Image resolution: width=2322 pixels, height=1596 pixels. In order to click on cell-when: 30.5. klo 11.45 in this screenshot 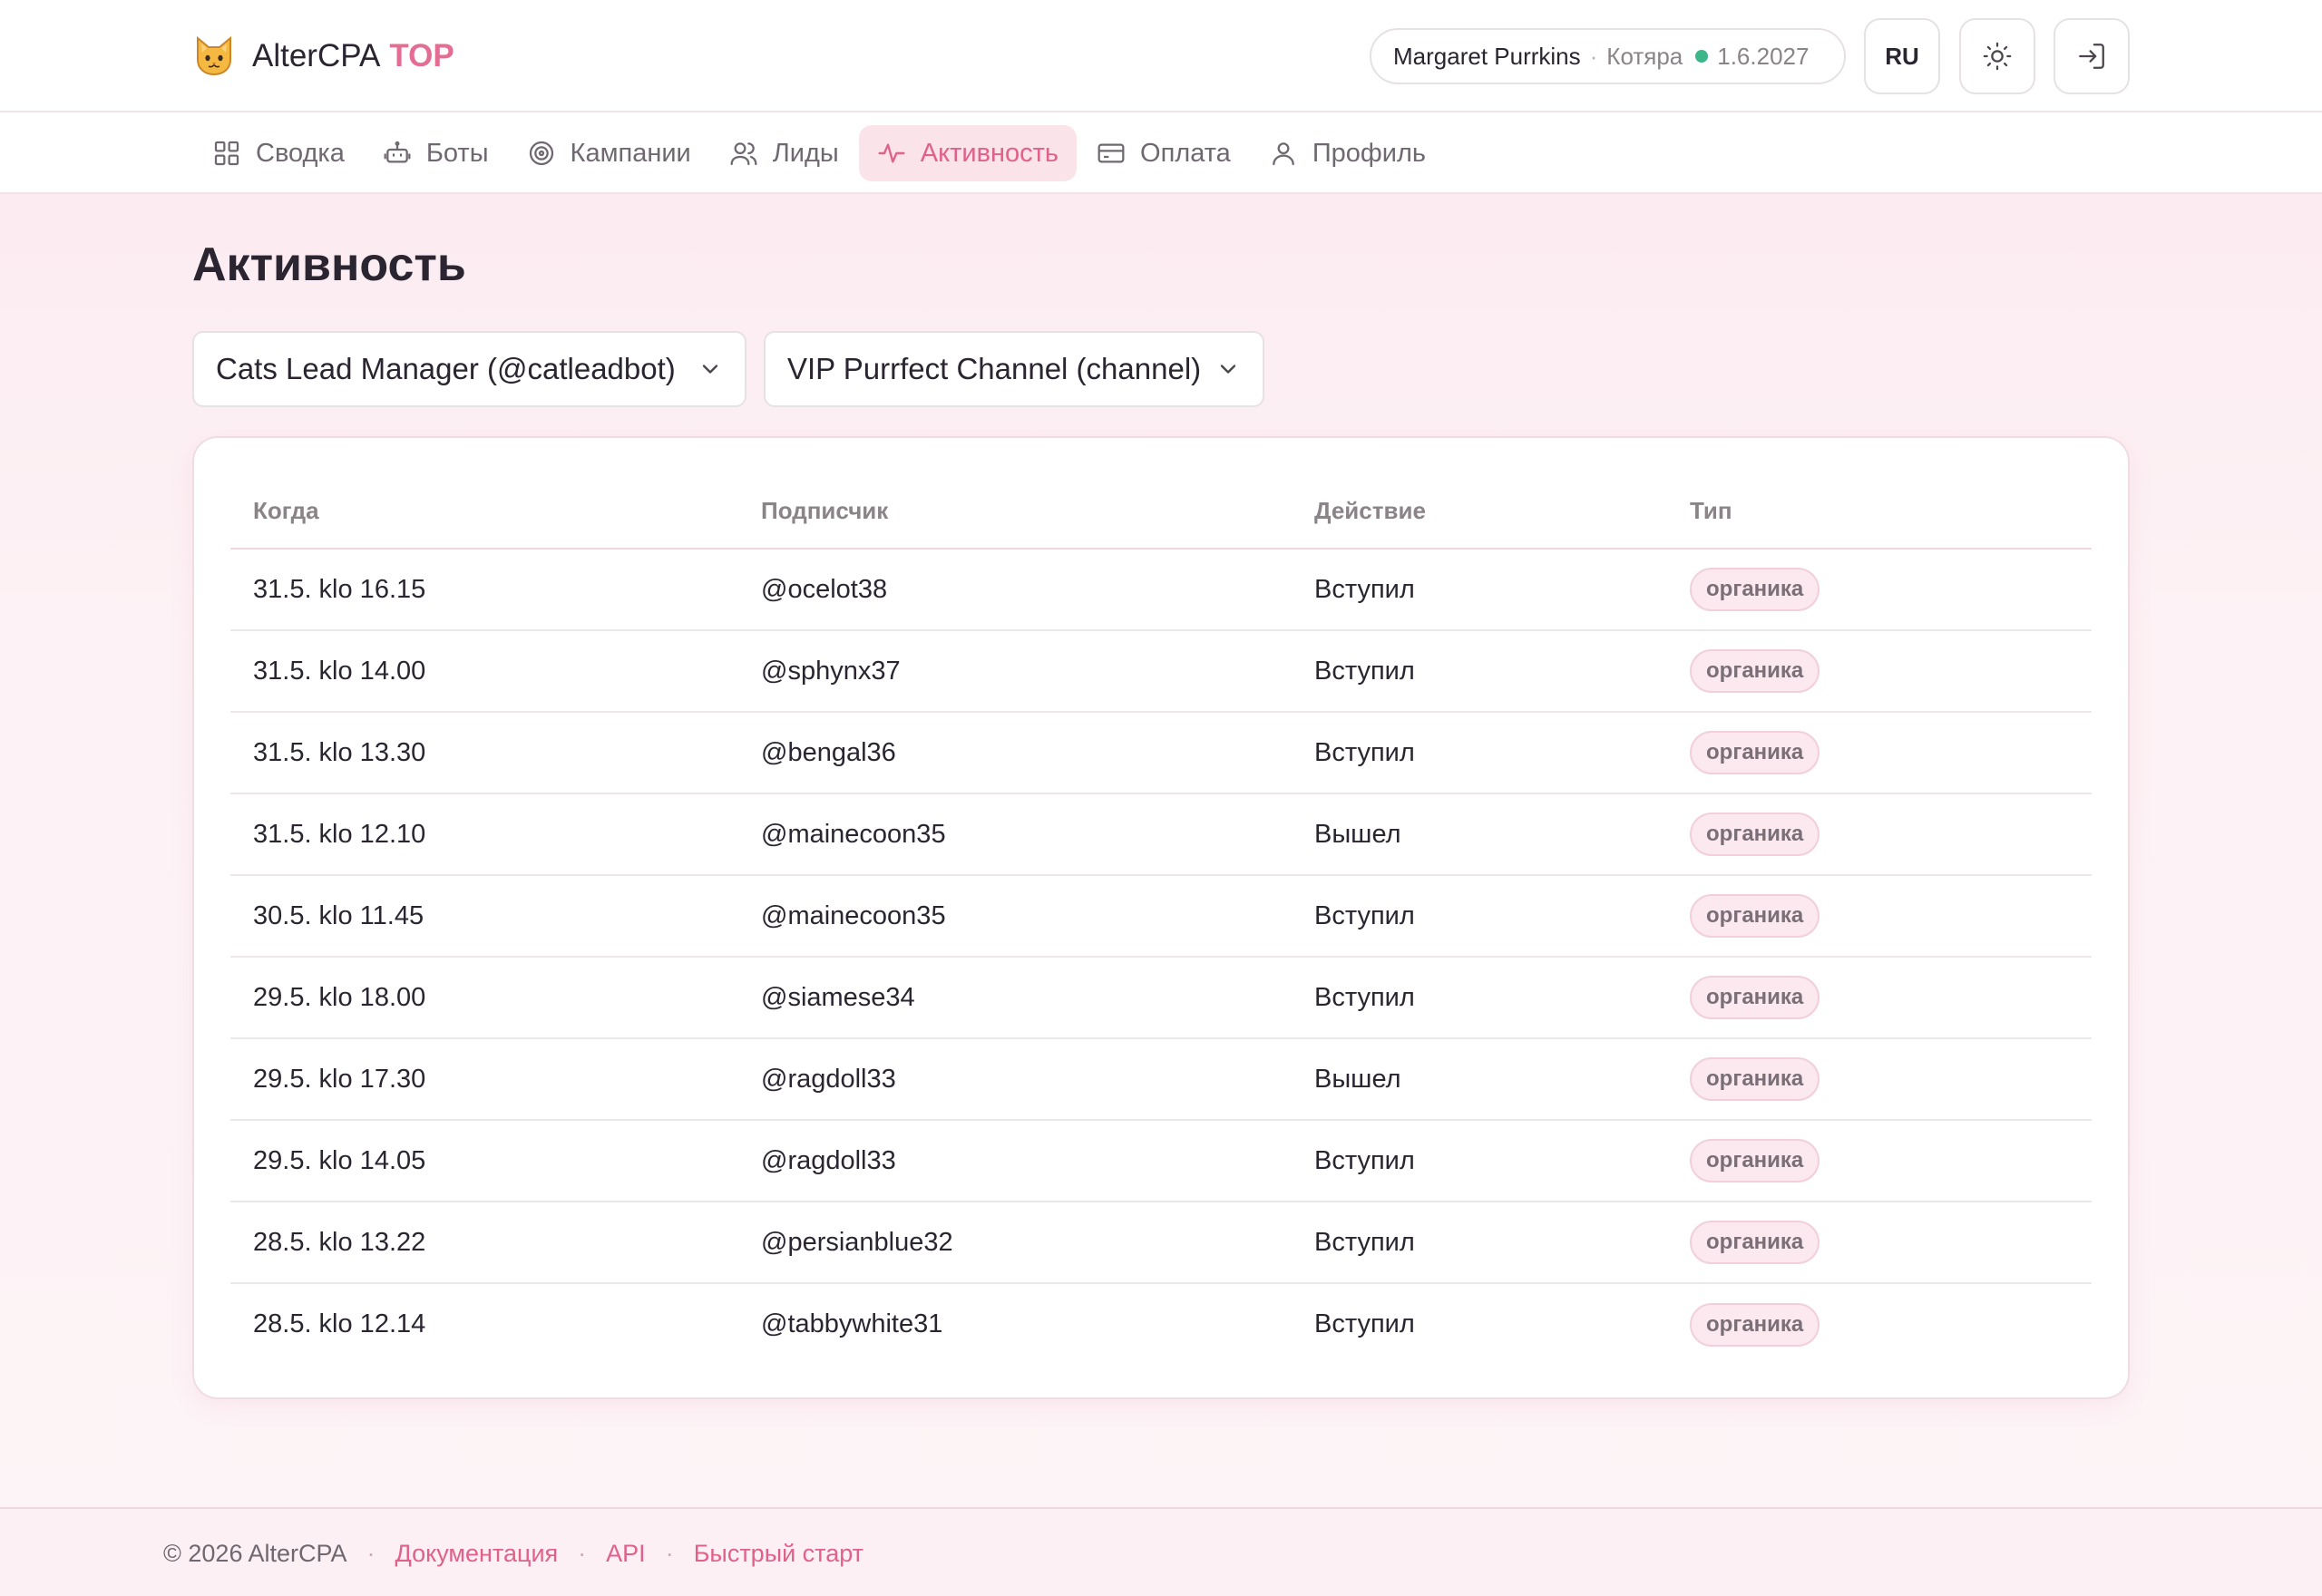, I will do `click(484, 916)`.